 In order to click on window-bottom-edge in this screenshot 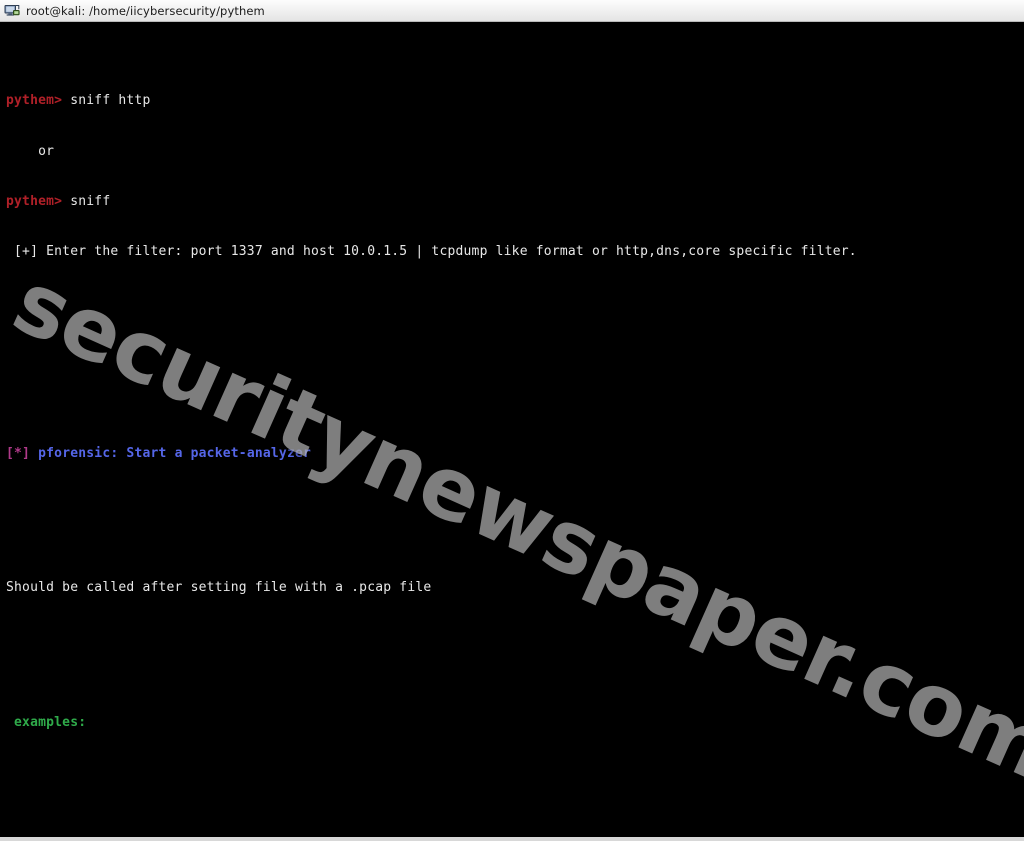, I will do `click(512, 839)`.